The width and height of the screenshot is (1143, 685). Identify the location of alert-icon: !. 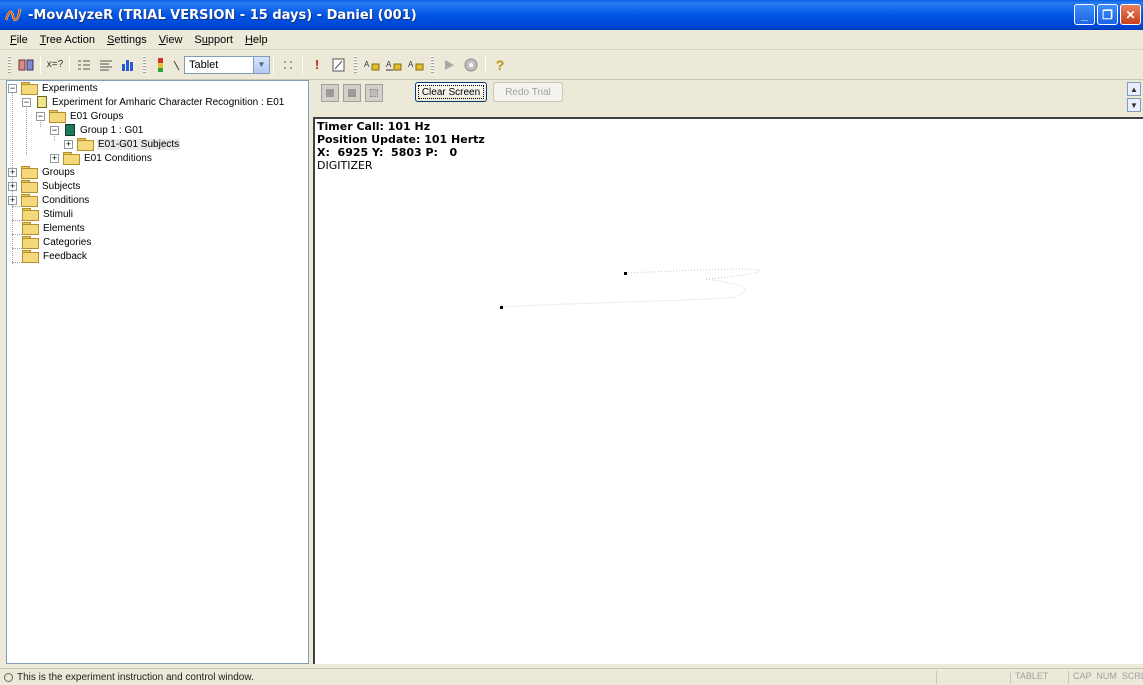
(317, 65).